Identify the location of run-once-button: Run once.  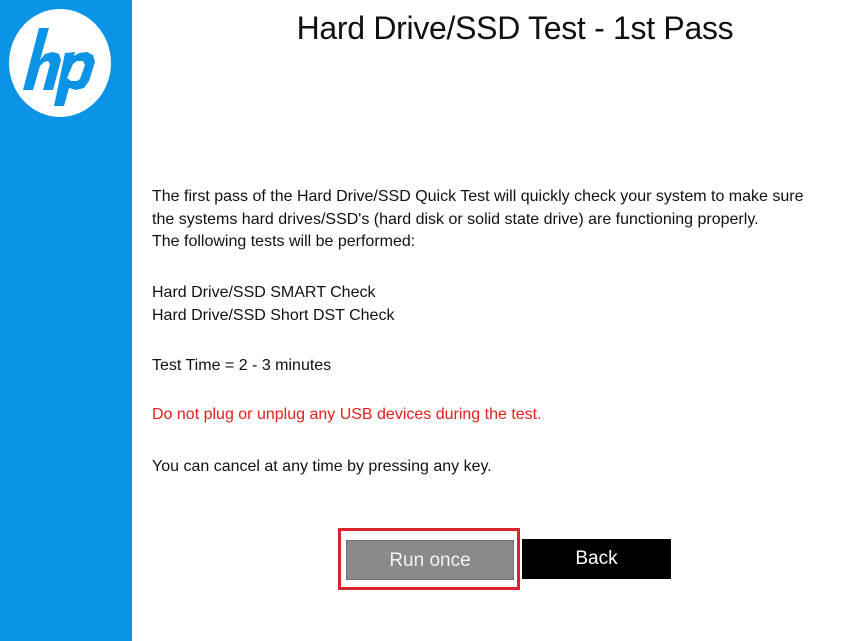
(430, 560).